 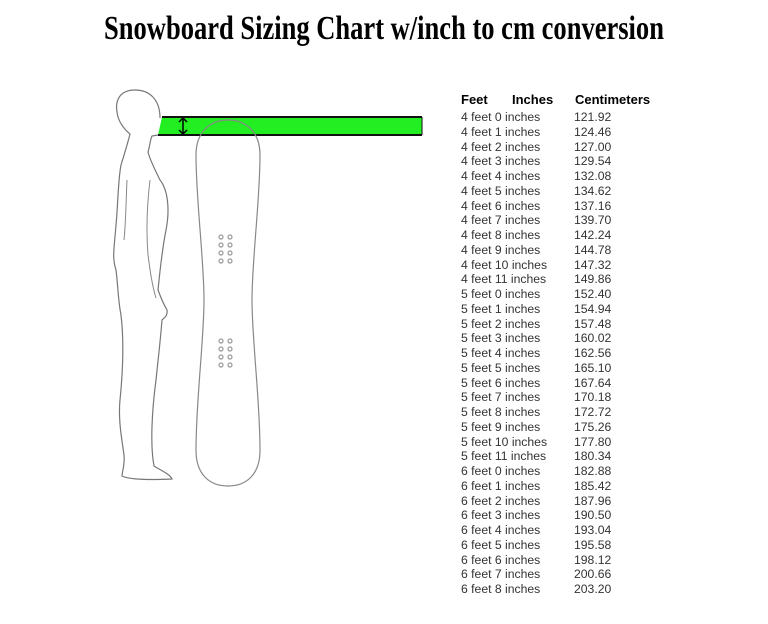 What do you see at coordinates (555, 574) in the screenshot?
I see `table-row: 6 feet 7 inches 200.66` at bounding box center [555, 574].